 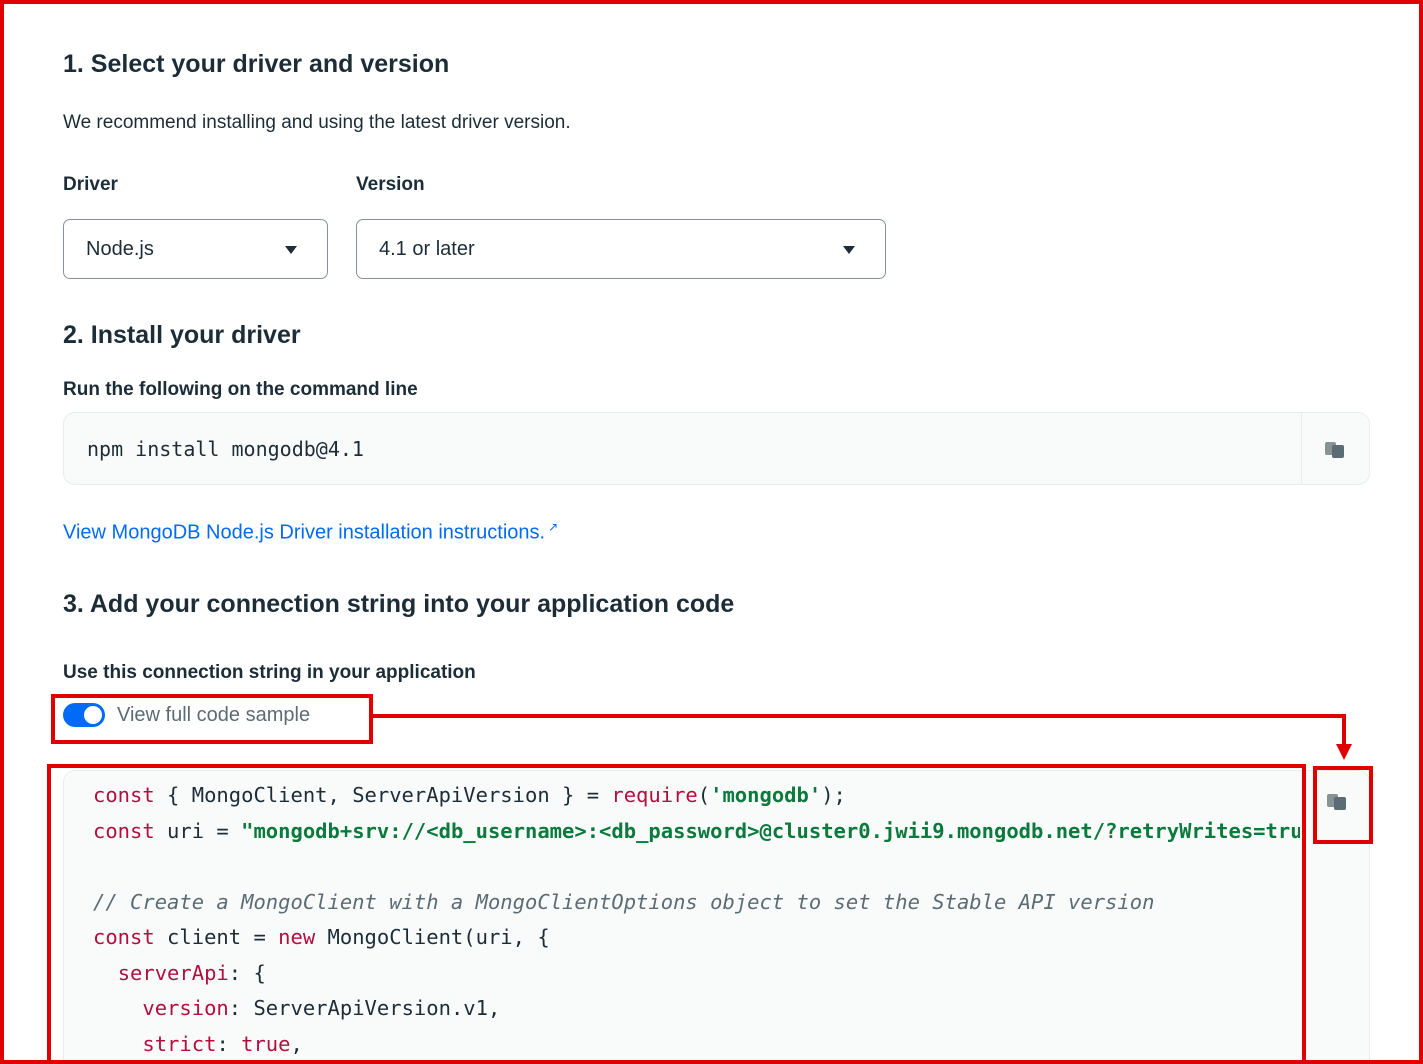 I want to click on annotation-arrow, so click(x=862, y=737).